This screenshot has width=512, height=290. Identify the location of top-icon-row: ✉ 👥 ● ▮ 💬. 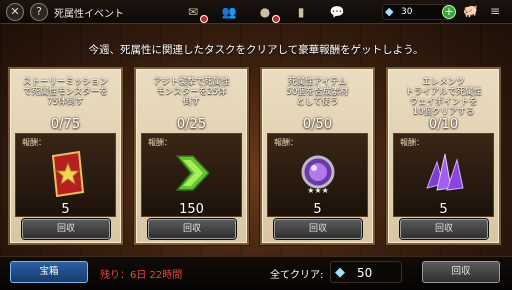
(270, 13).